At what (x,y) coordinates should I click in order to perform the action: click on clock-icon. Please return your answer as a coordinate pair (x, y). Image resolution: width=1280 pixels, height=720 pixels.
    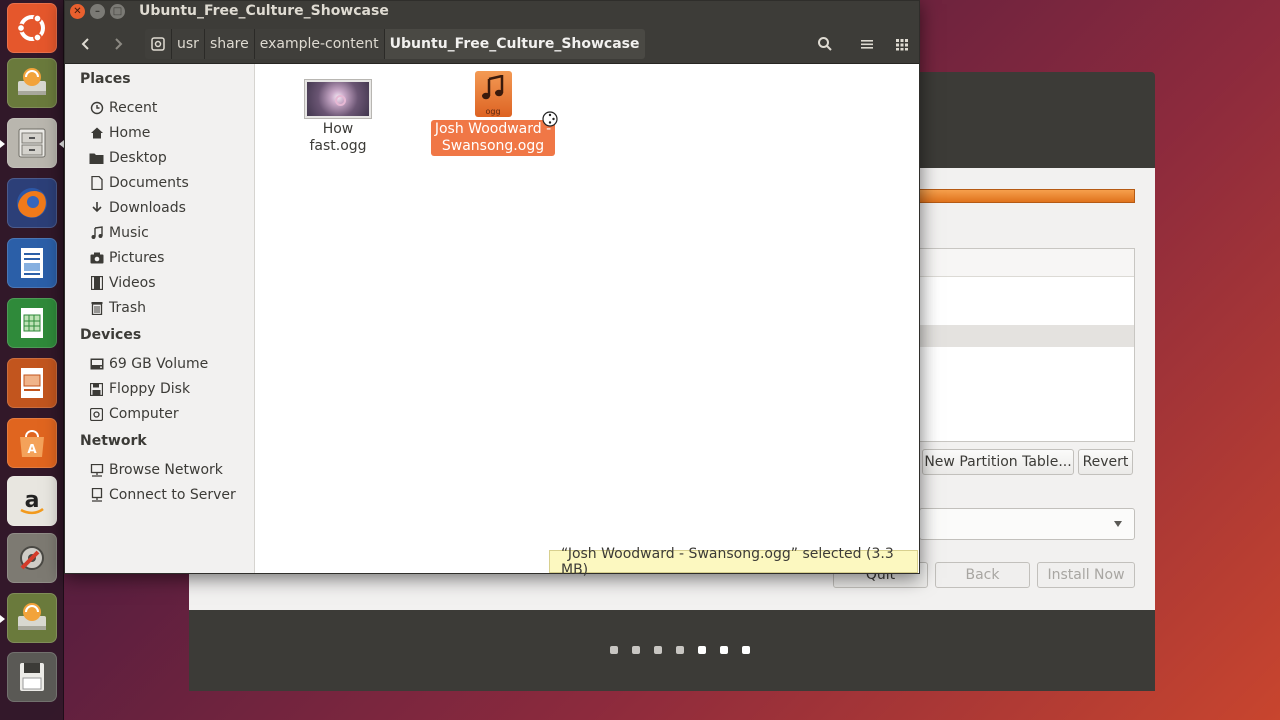
    Looking at the image, I should click on (96, 108).